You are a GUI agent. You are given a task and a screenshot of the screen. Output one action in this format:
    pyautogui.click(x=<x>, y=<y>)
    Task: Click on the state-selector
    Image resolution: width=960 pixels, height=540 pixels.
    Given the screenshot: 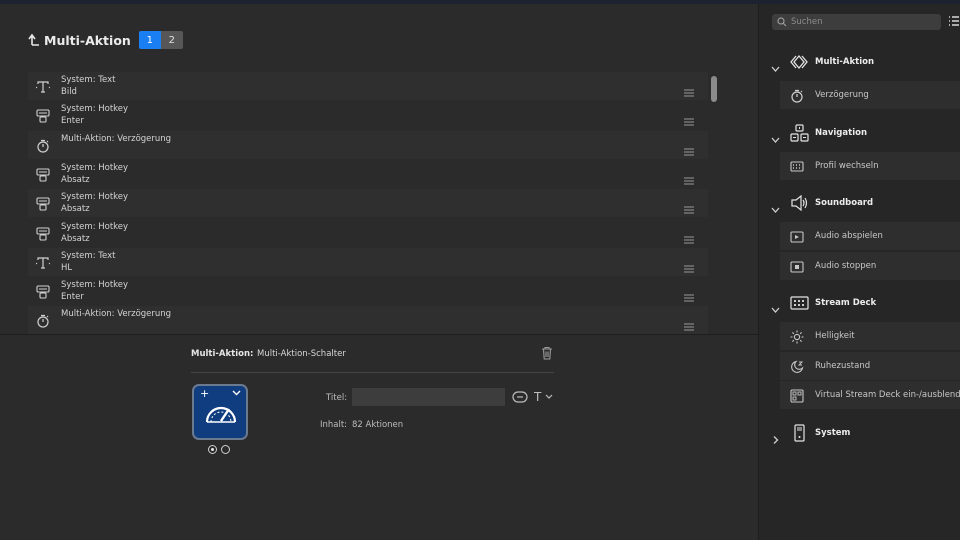 What is the action you would take?
    pyautogui.click(x=219, y=449)
    